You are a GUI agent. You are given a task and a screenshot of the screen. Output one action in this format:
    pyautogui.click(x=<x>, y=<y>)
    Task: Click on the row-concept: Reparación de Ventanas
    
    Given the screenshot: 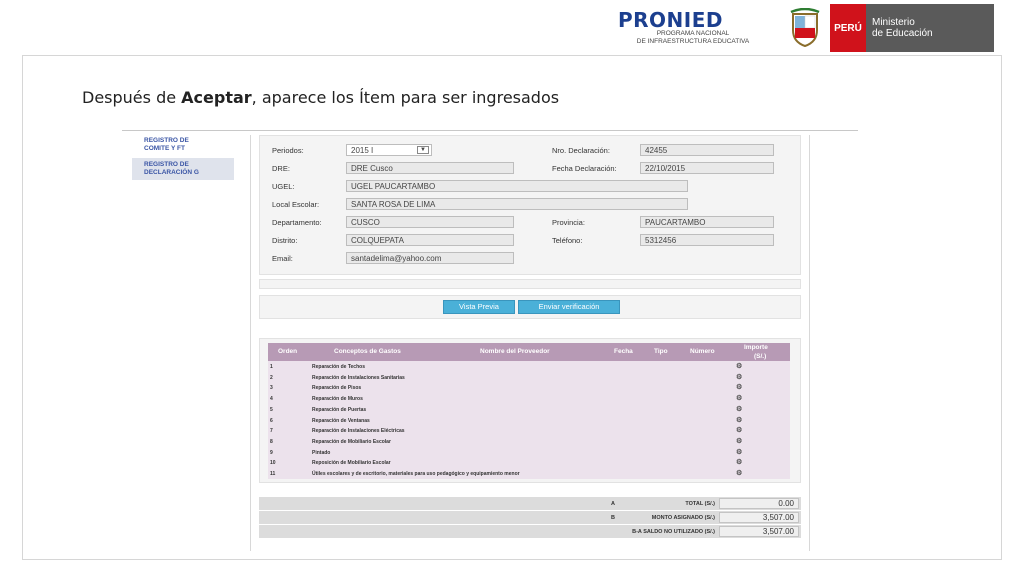 What is the action you would take?
    pyautogui.click(x=341, y=420)
    